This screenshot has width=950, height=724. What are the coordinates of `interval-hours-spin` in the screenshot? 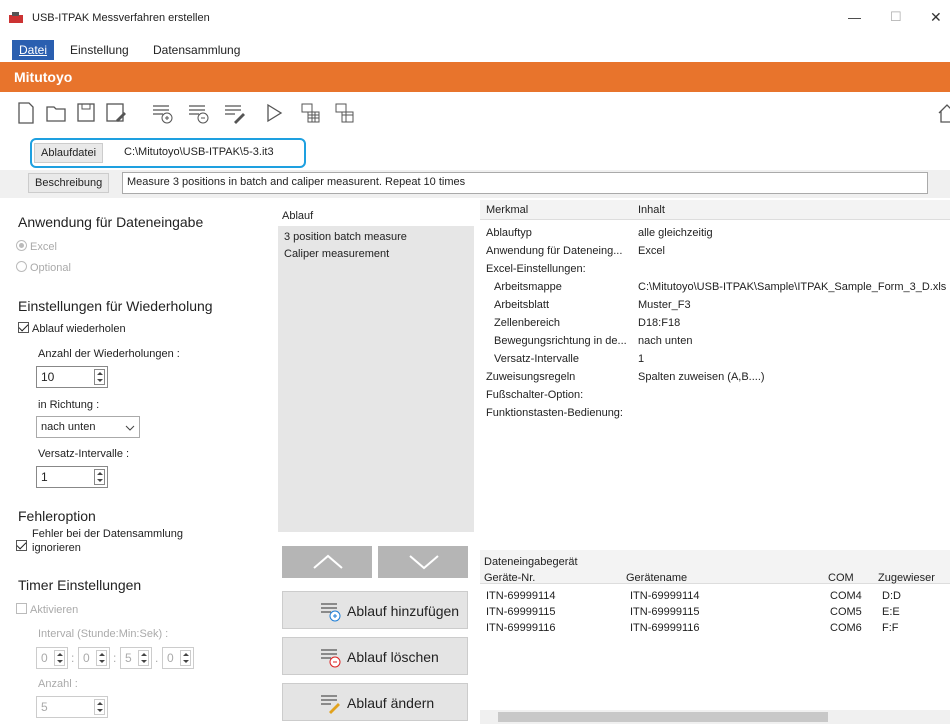 It's located at (59, 658).